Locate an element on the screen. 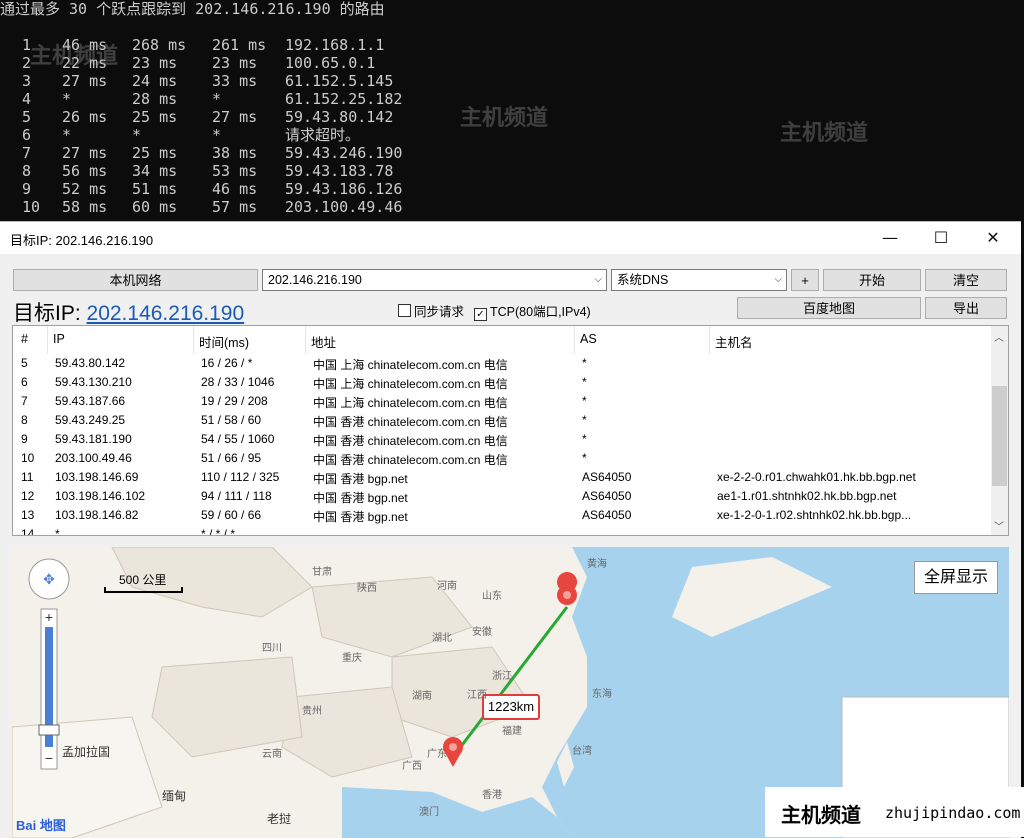 Image resolution: width=1024 pixels, height=838 pixels. table-cell: 103.198.146.82 is located at coordinates (97, 515).